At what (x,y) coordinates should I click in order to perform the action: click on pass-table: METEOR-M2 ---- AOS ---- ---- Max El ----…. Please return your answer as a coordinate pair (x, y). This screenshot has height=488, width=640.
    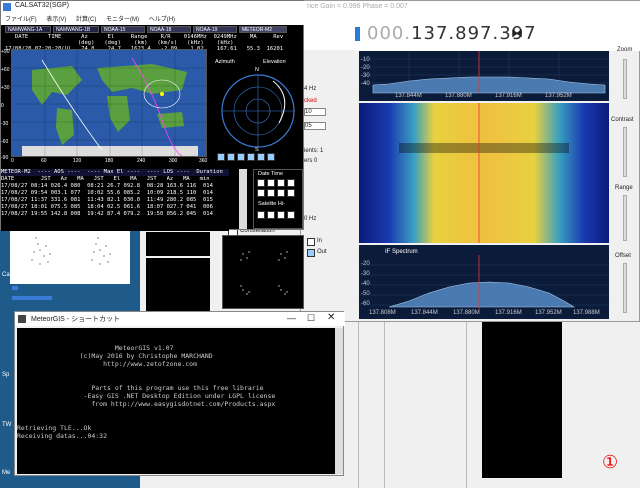
    Looking at the image, I should click on (115, 200).